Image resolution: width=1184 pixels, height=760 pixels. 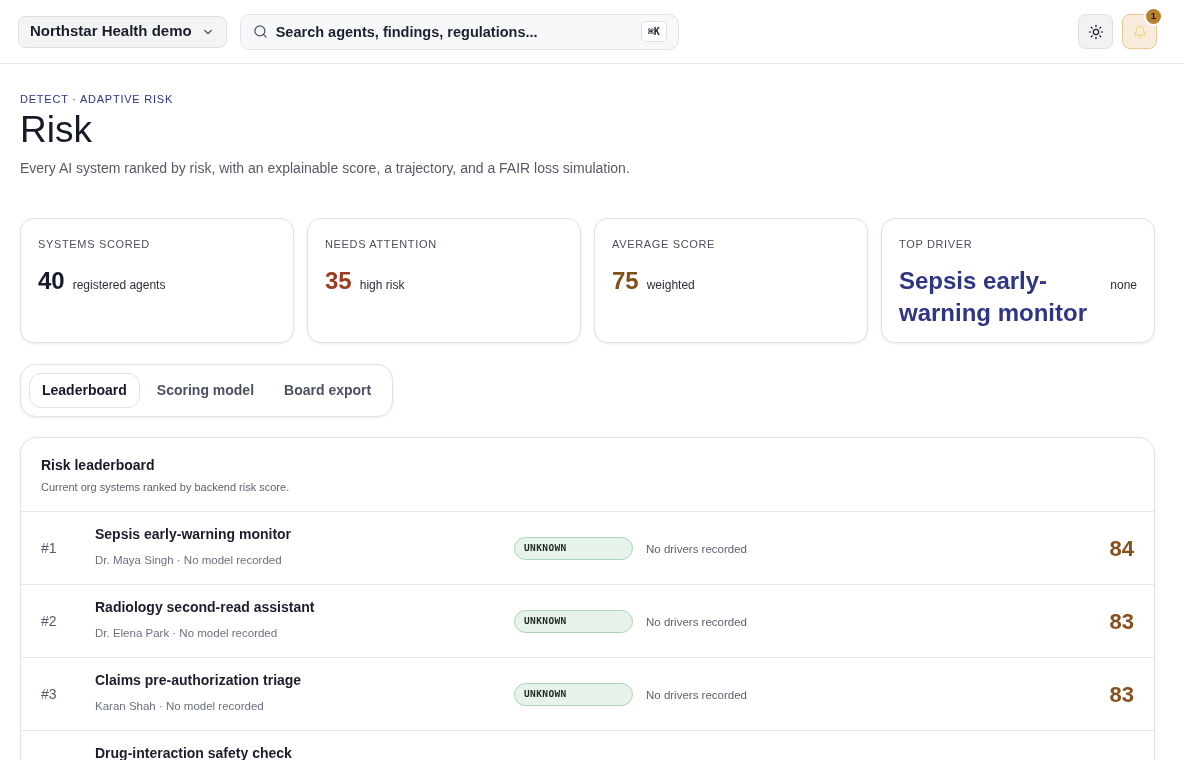 What do you see at coordinates (328, 390) in the screenshot?
I see `tab: Board export` at bounding box center [328, 390].